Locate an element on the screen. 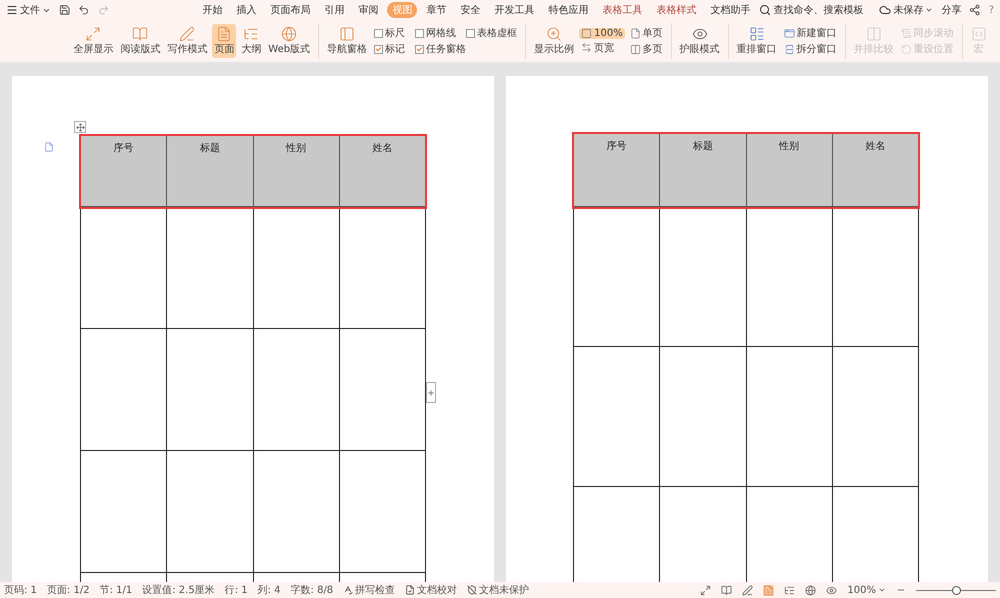 This screenshot has height=598, width=1000. zoom-button: 显示比例 is located at coordinates (554, 41).